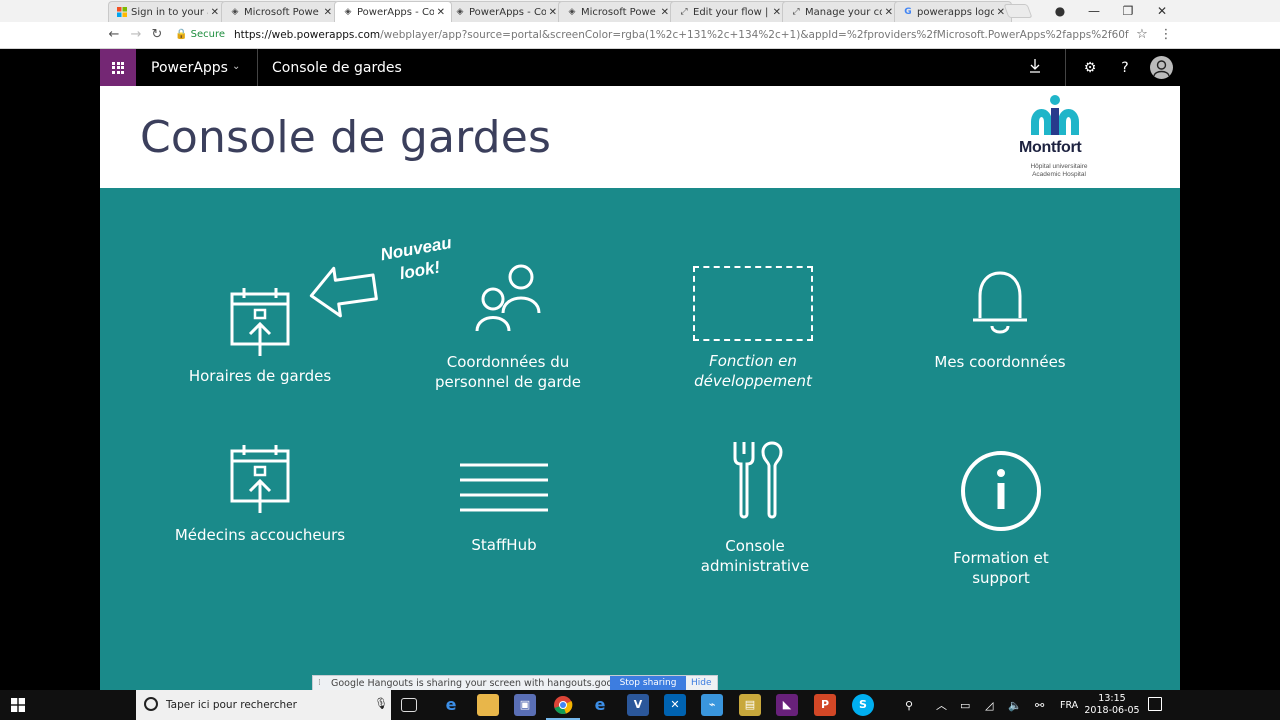 The height and width of the screenshot is (720, 1280). What do you see at coordinates (825, 705) in the screenshot?
I see `powerpoint-icon: P` at bounding box center [825, 705].